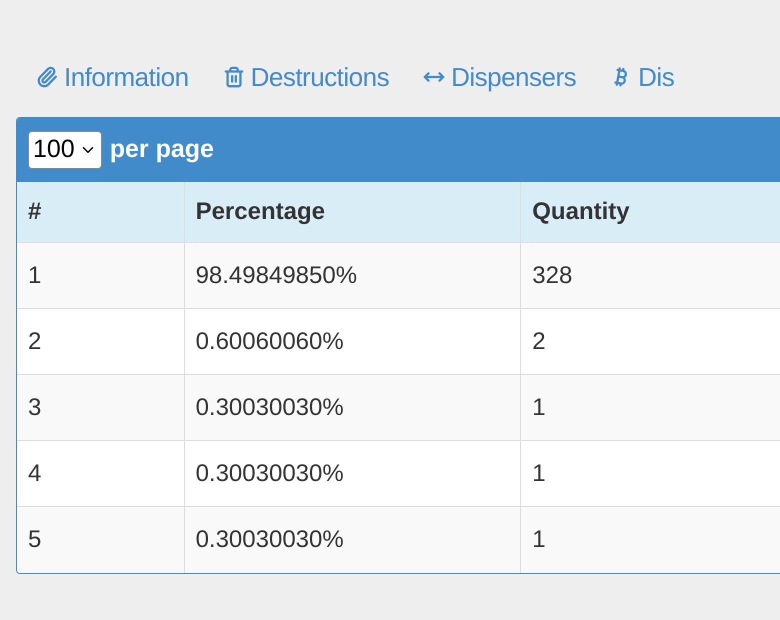  Describe the element at coordinates (101, 540) in the screenshot. I see `table-cell: 5` at that location.